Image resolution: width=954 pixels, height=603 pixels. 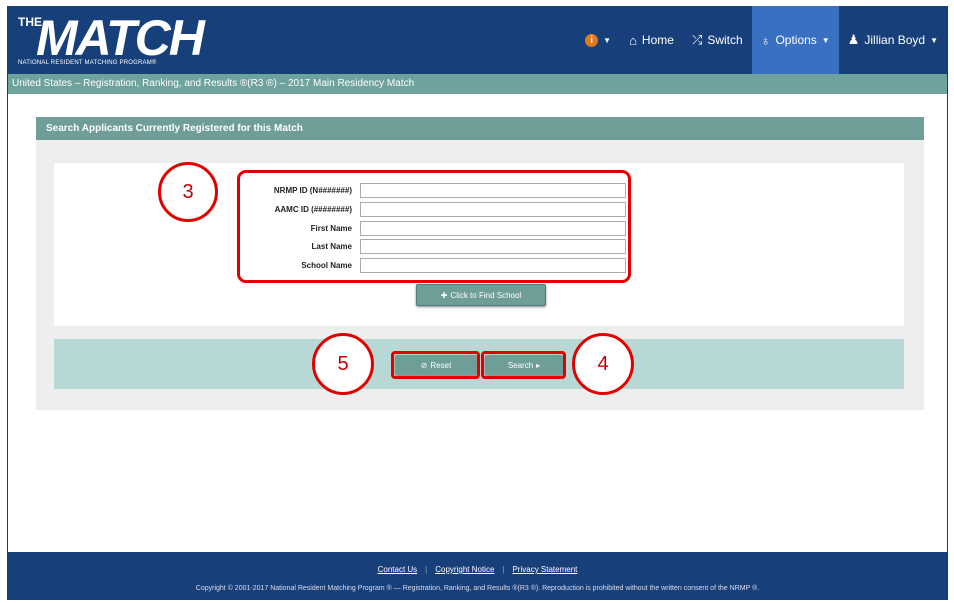 What do you see at coordinates (434, 226) in the screenshot?
I see `form-highlight` at bounding box center [434, 226].